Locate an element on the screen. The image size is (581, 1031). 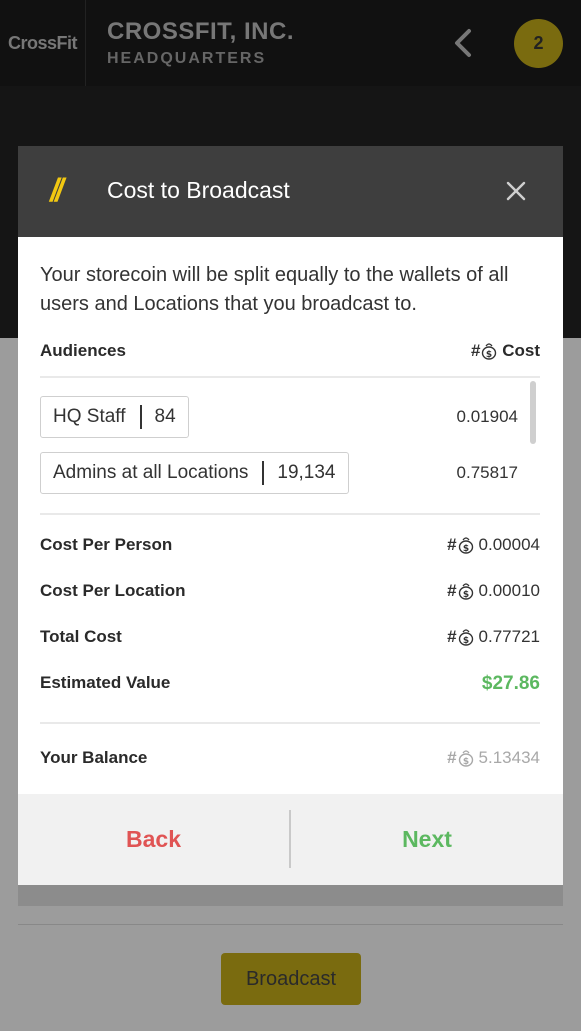
balance-row: Your Balance # $ 5.13434 is located at coordinates (290, 760).